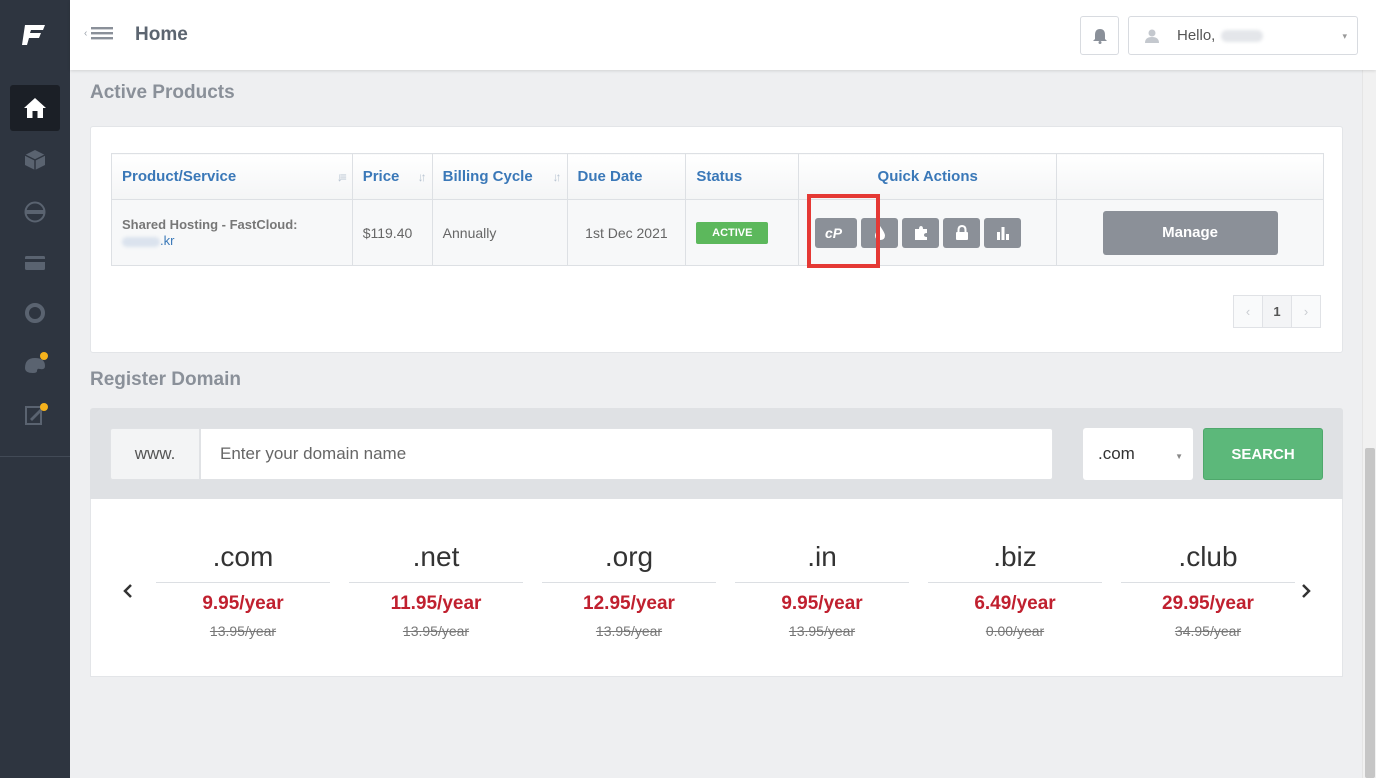 This screenshot has height=778, width=1376. I want to click on product-name: Shared Hosting - FastCloud:, so click(210, 224).